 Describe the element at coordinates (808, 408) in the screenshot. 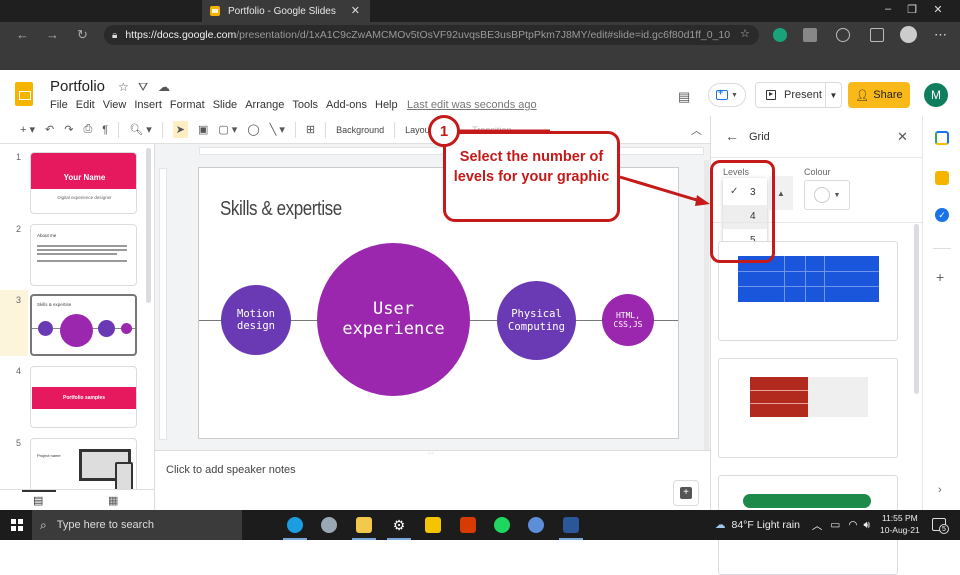

I see `grid-template-red-arrows` at that location.